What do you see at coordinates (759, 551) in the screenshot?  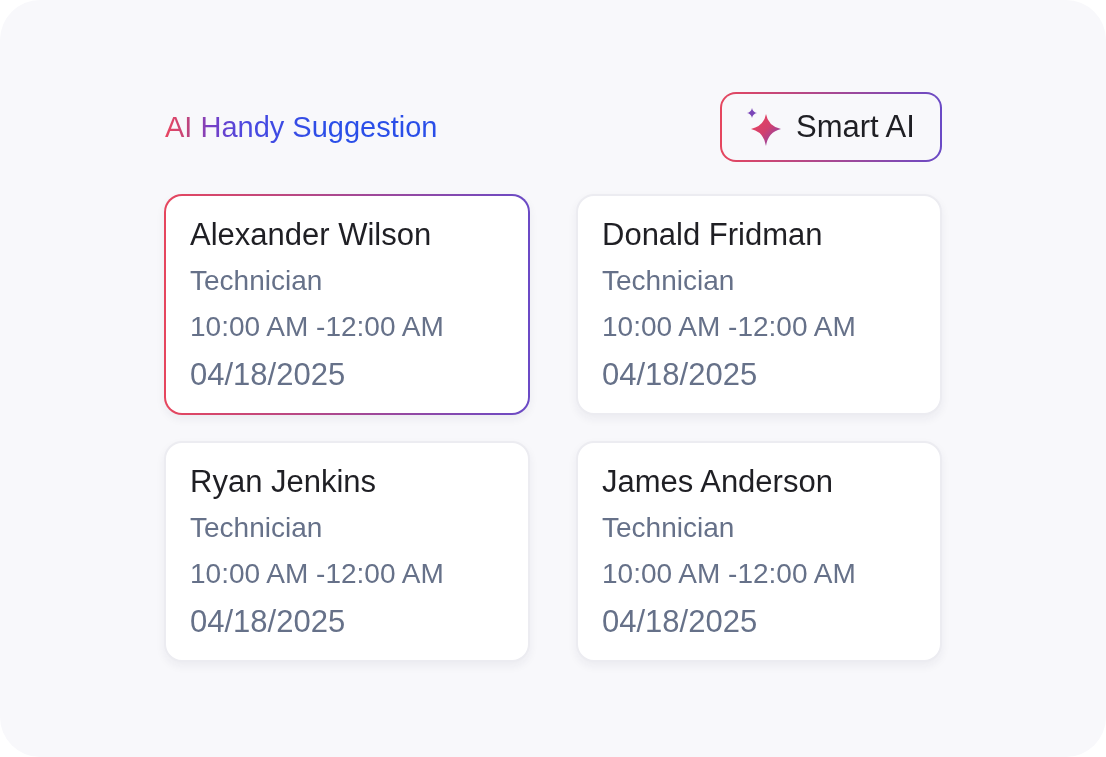 I see `suggestion-card: James Anderson Technician 10:00 AM -12:00 AM 04/18/2025` at bounding box center [759, 551].